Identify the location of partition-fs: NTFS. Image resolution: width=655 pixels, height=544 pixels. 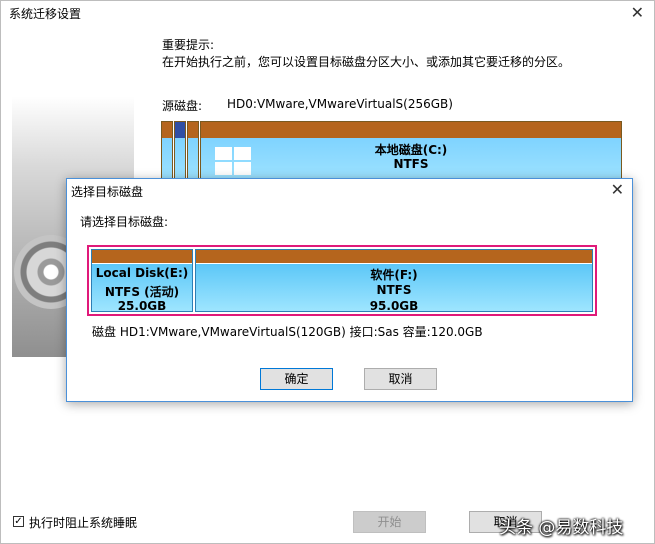
(394, 290).